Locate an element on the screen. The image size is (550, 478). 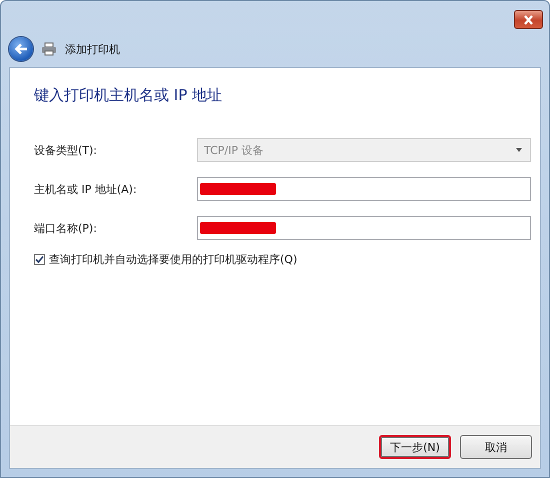
field-label: 设备类型(T): is located at coordinates (66, 150).